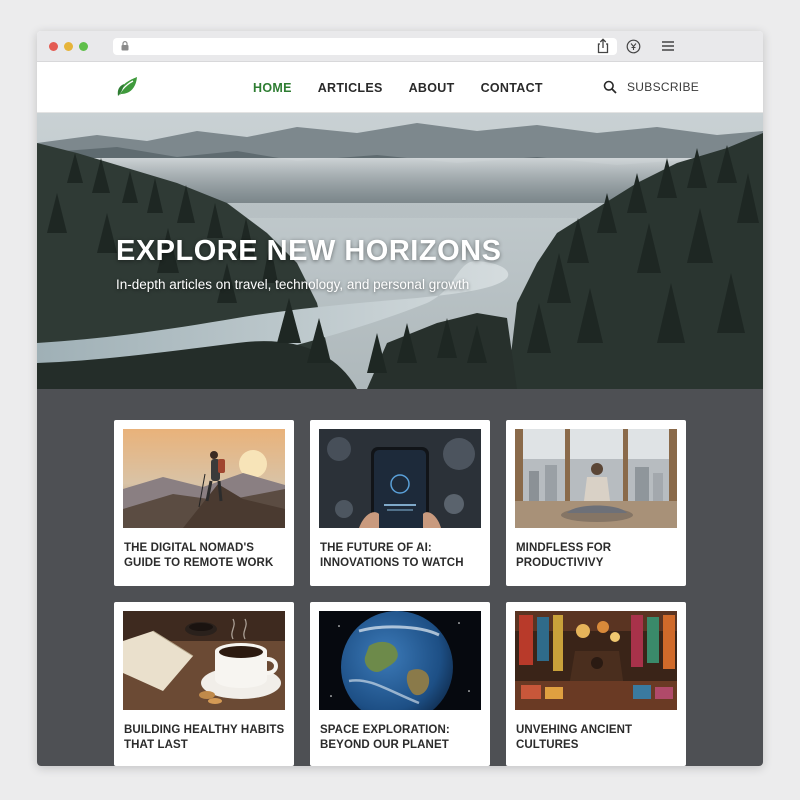 The image size is (800, 800). What do you see at coordinates (603, 46) in the screenshot?
I see `share-icon` at bounding box center [603, 46].